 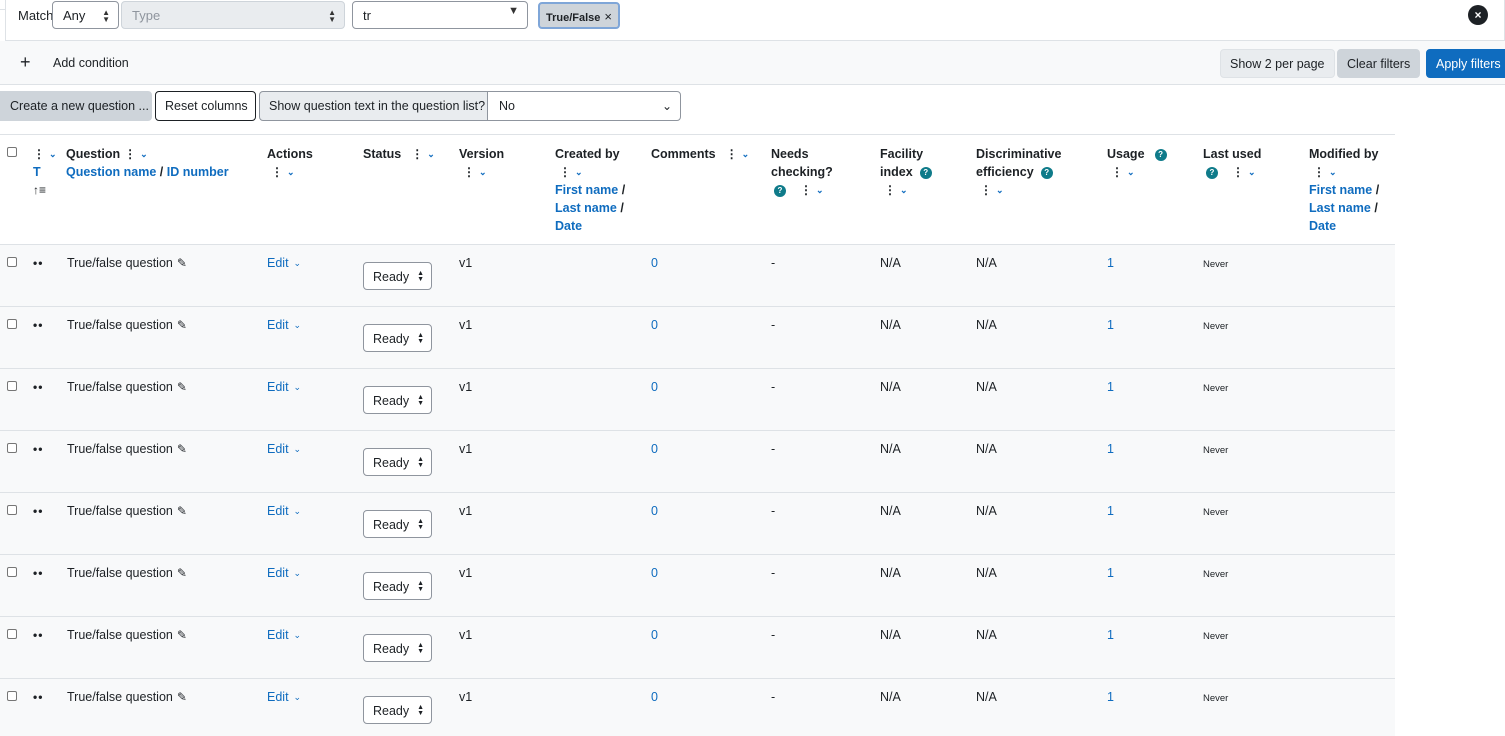 I want to click on sort-modified-first-name-link: First name, so click(x=1340, y=190).